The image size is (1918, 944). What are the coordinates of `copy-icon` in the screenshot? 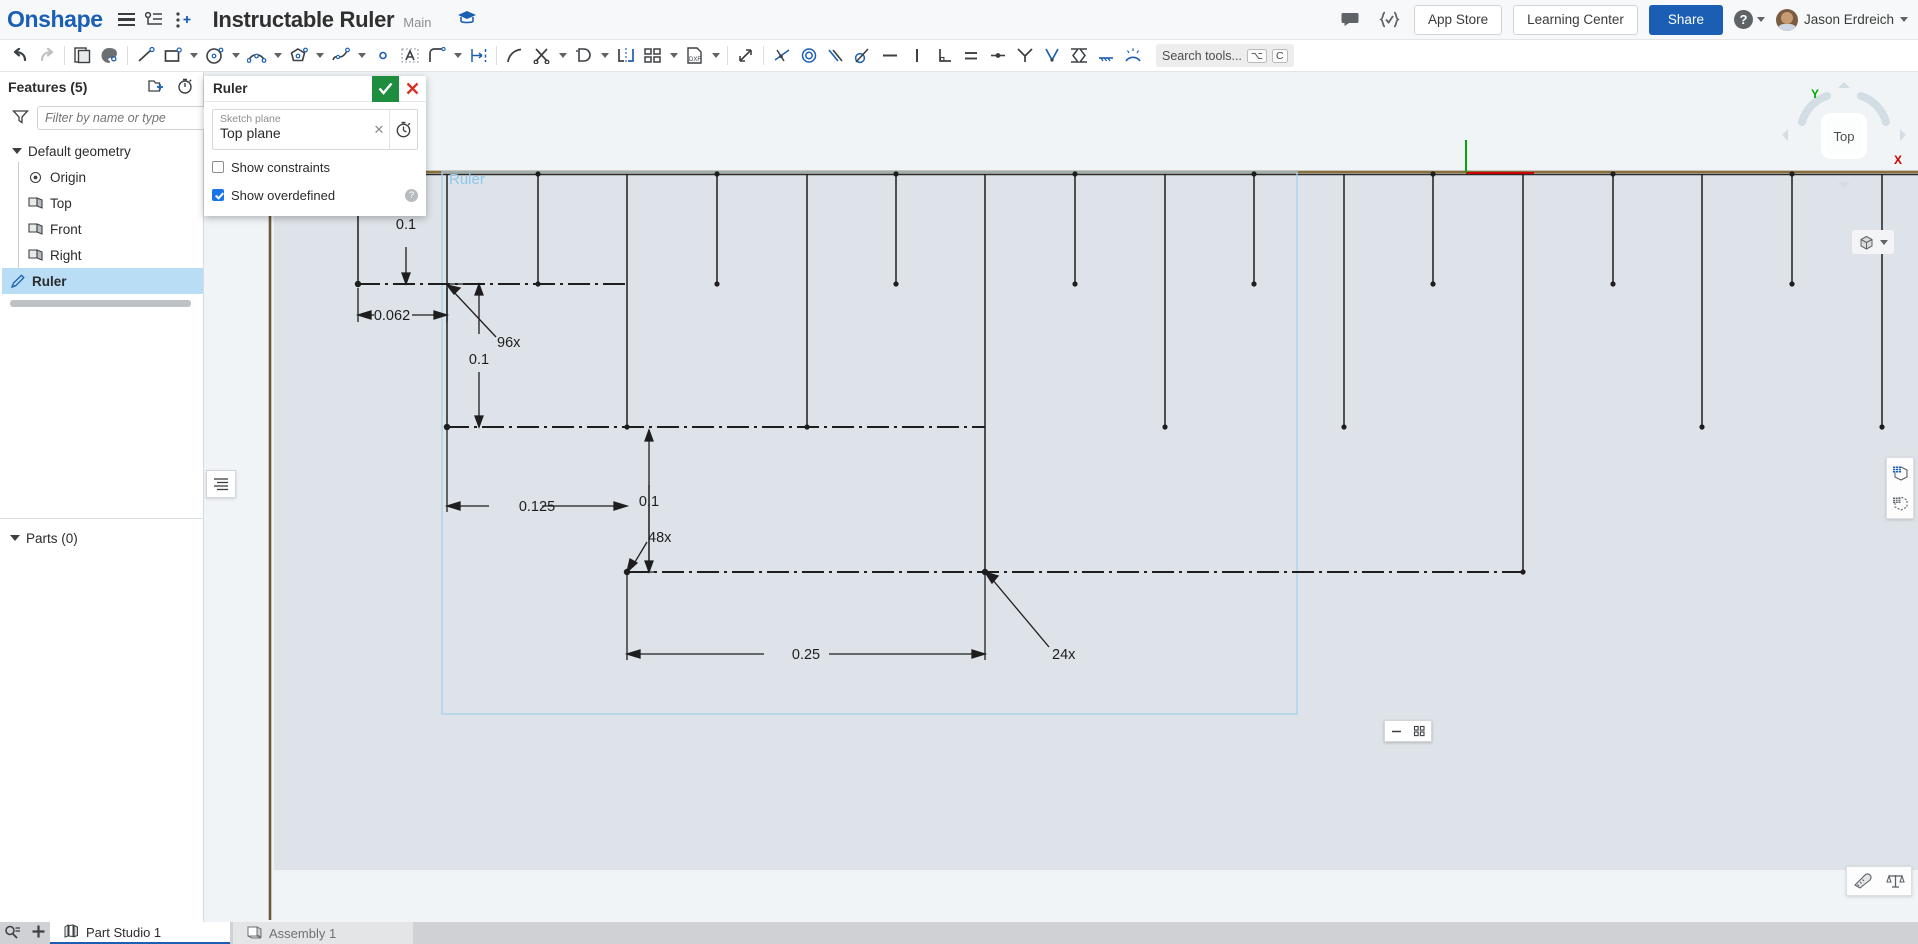 It's located at (82, 56).